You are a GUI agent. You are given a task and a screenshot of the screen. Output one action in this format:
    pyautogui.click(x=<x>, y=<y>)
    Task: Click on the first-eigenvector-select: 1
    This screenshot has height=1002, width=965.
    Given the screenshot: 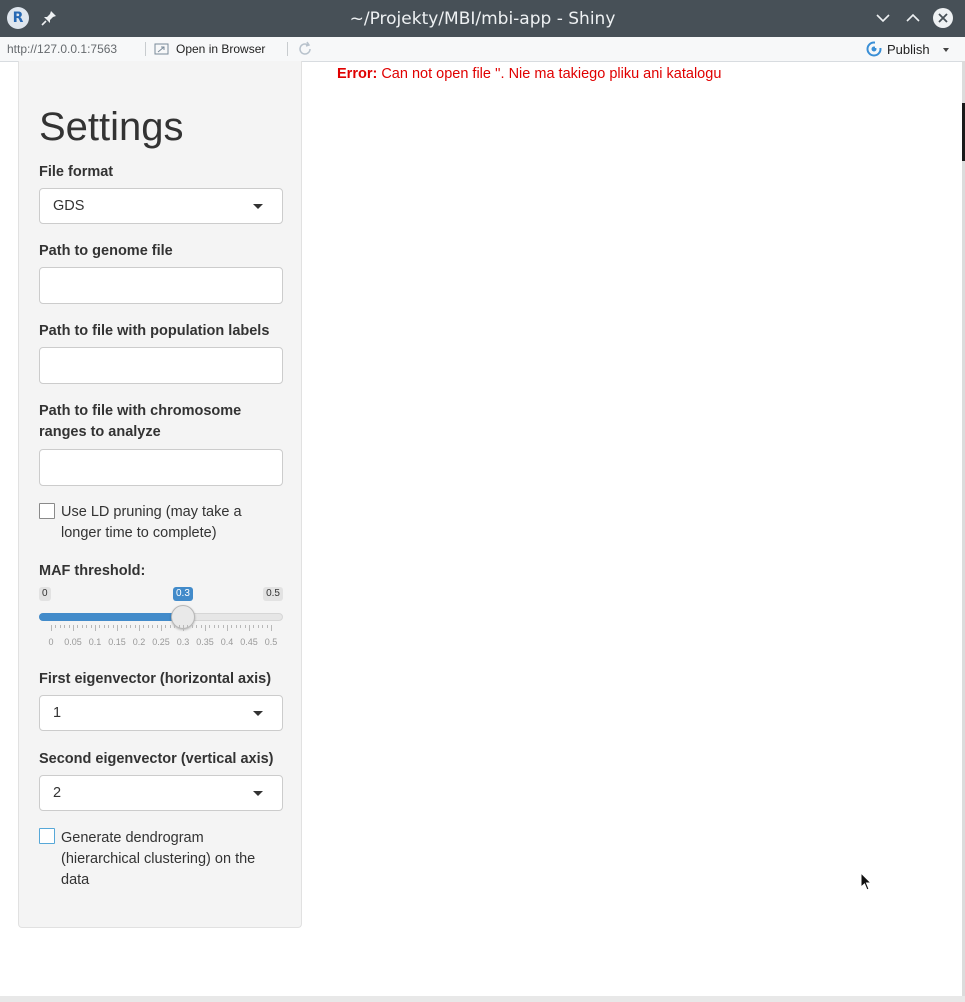 What is the action you would take?
    pyautogui.click(x=161, y=713)
    